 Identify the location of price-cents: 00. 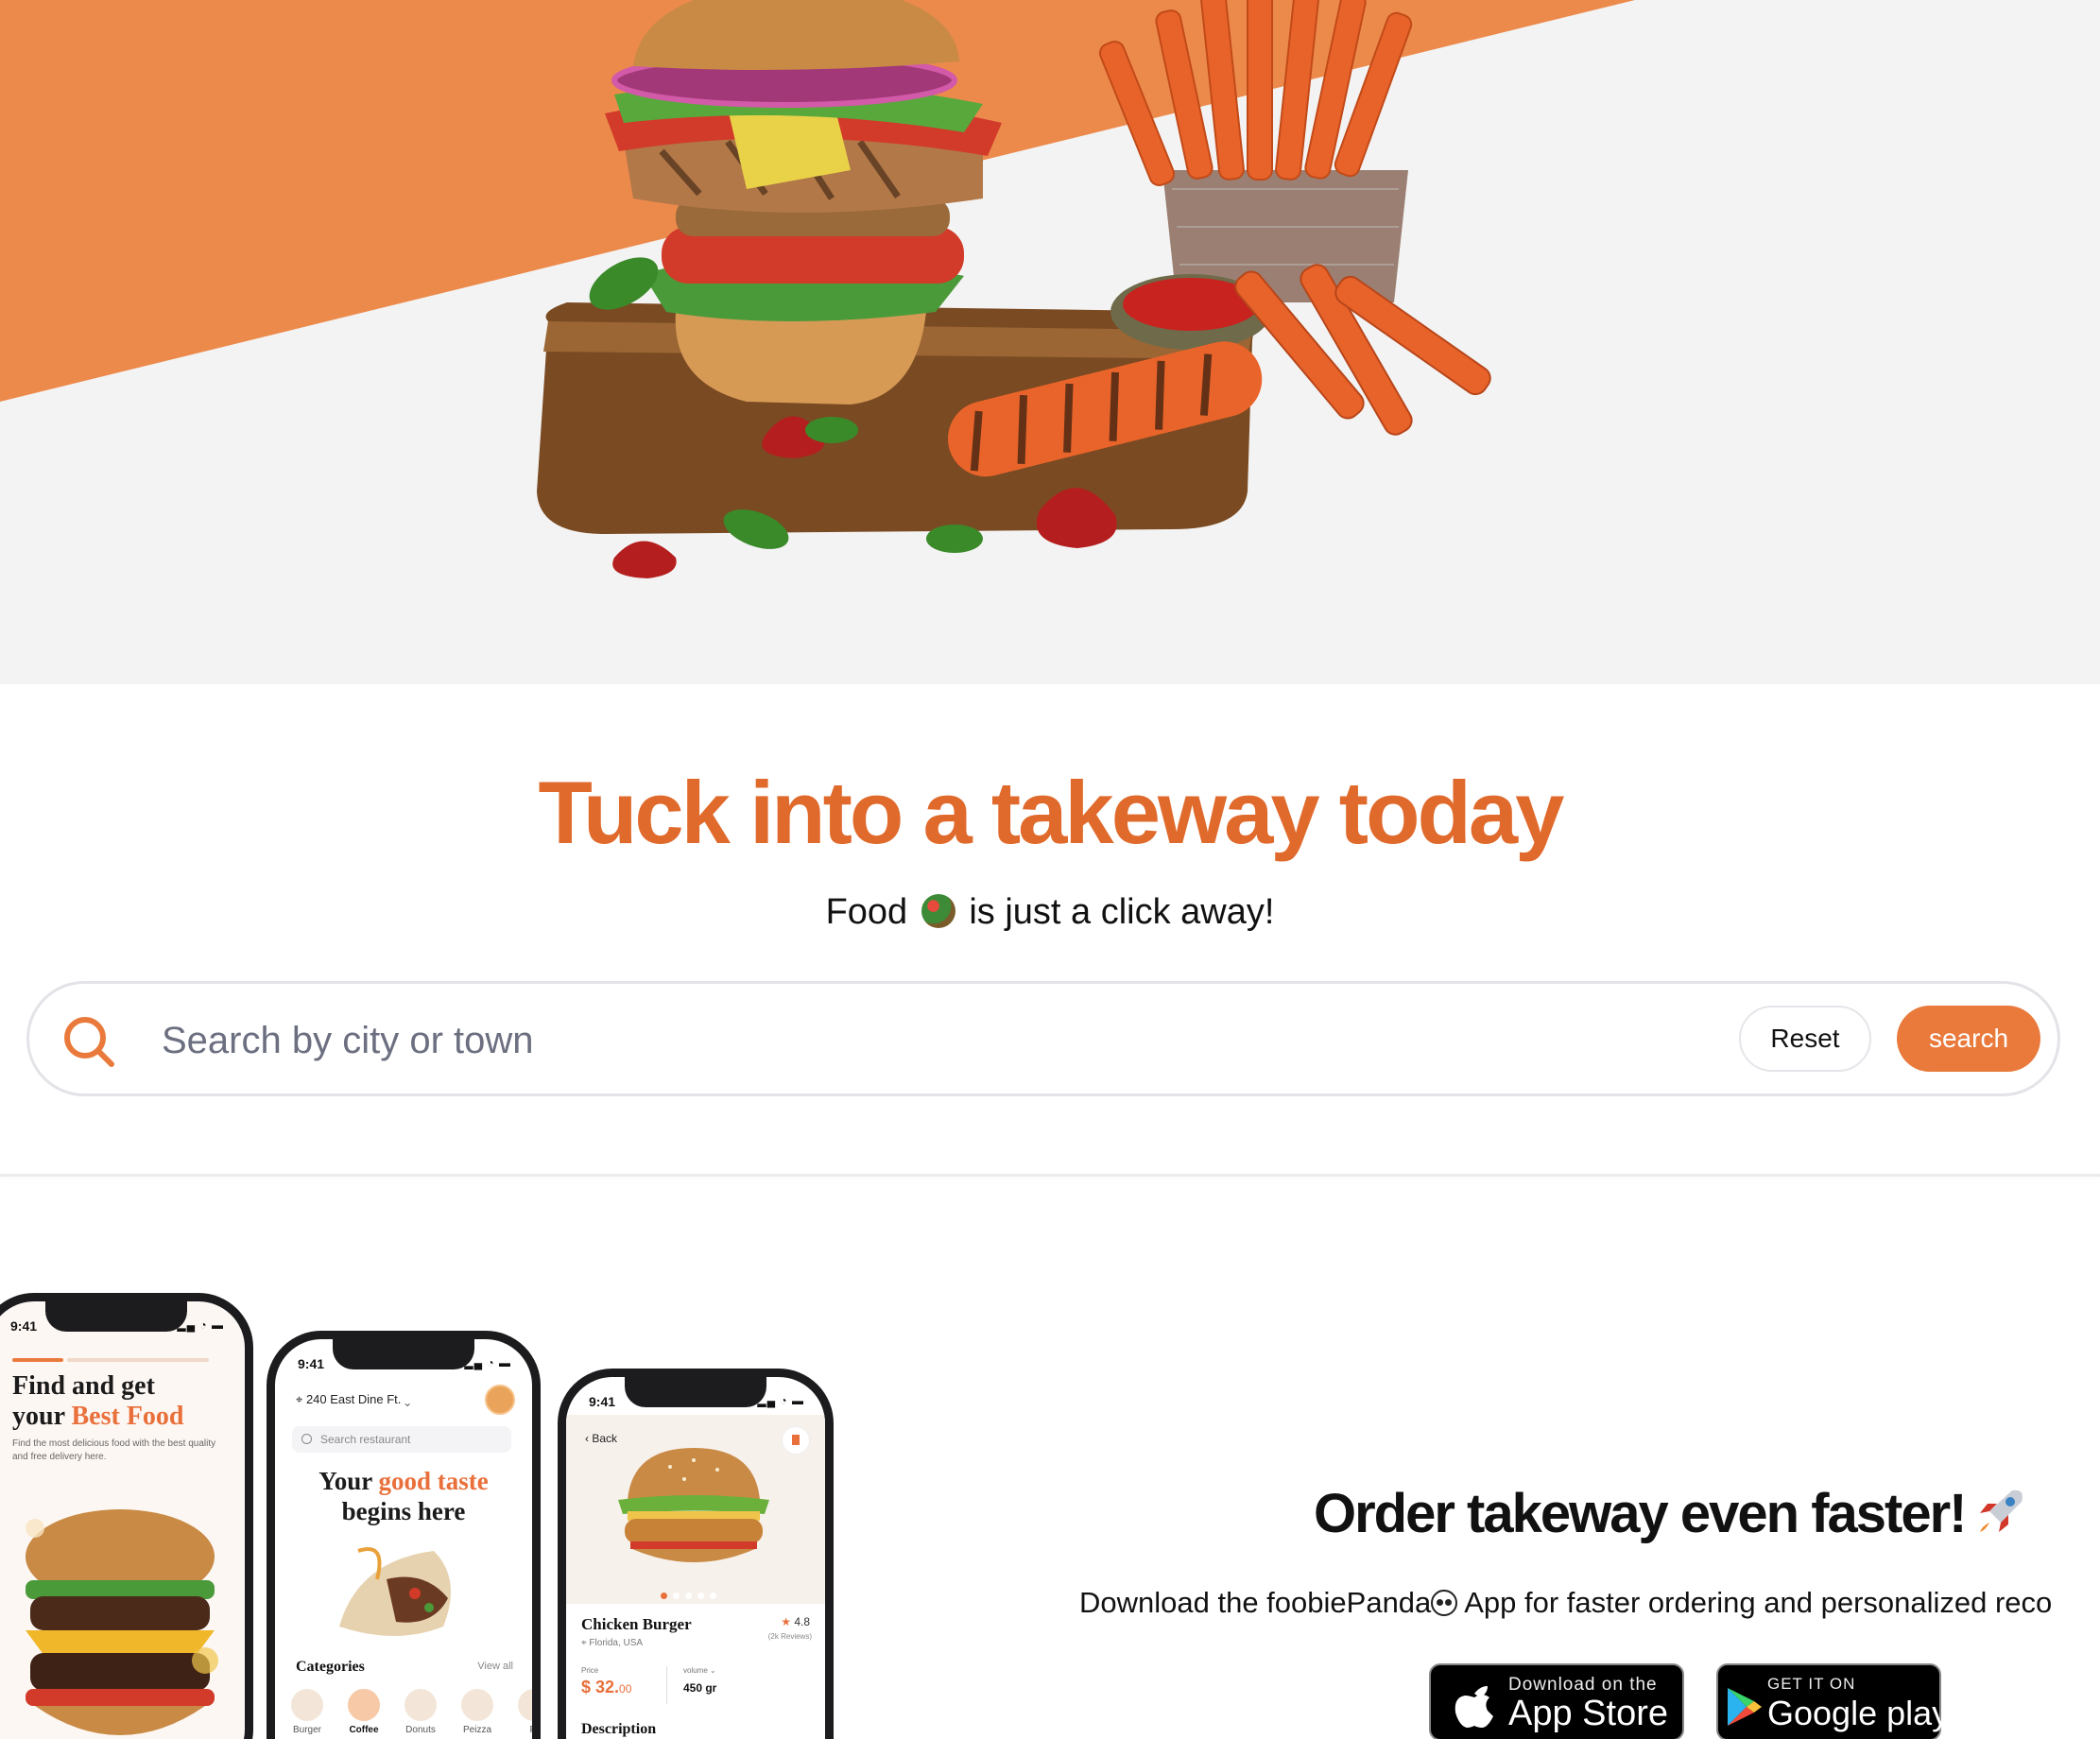
(626, 1689).